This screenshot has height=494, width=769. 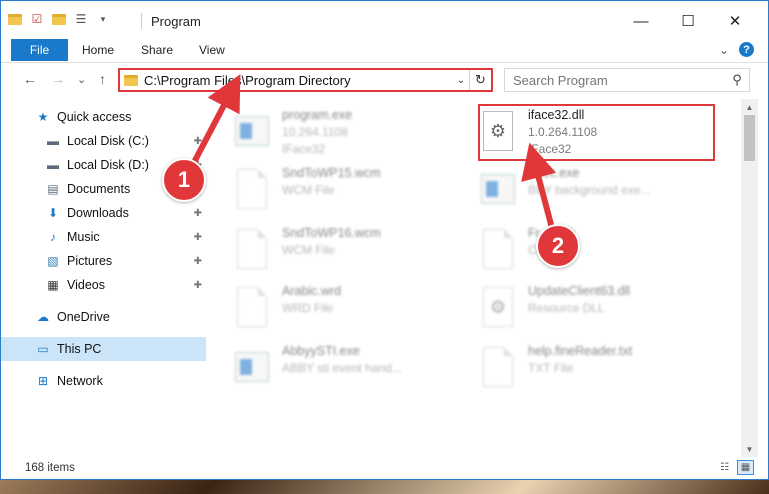 I want to click on scroll-down-icon: ▼, so click(x=749, y=449).